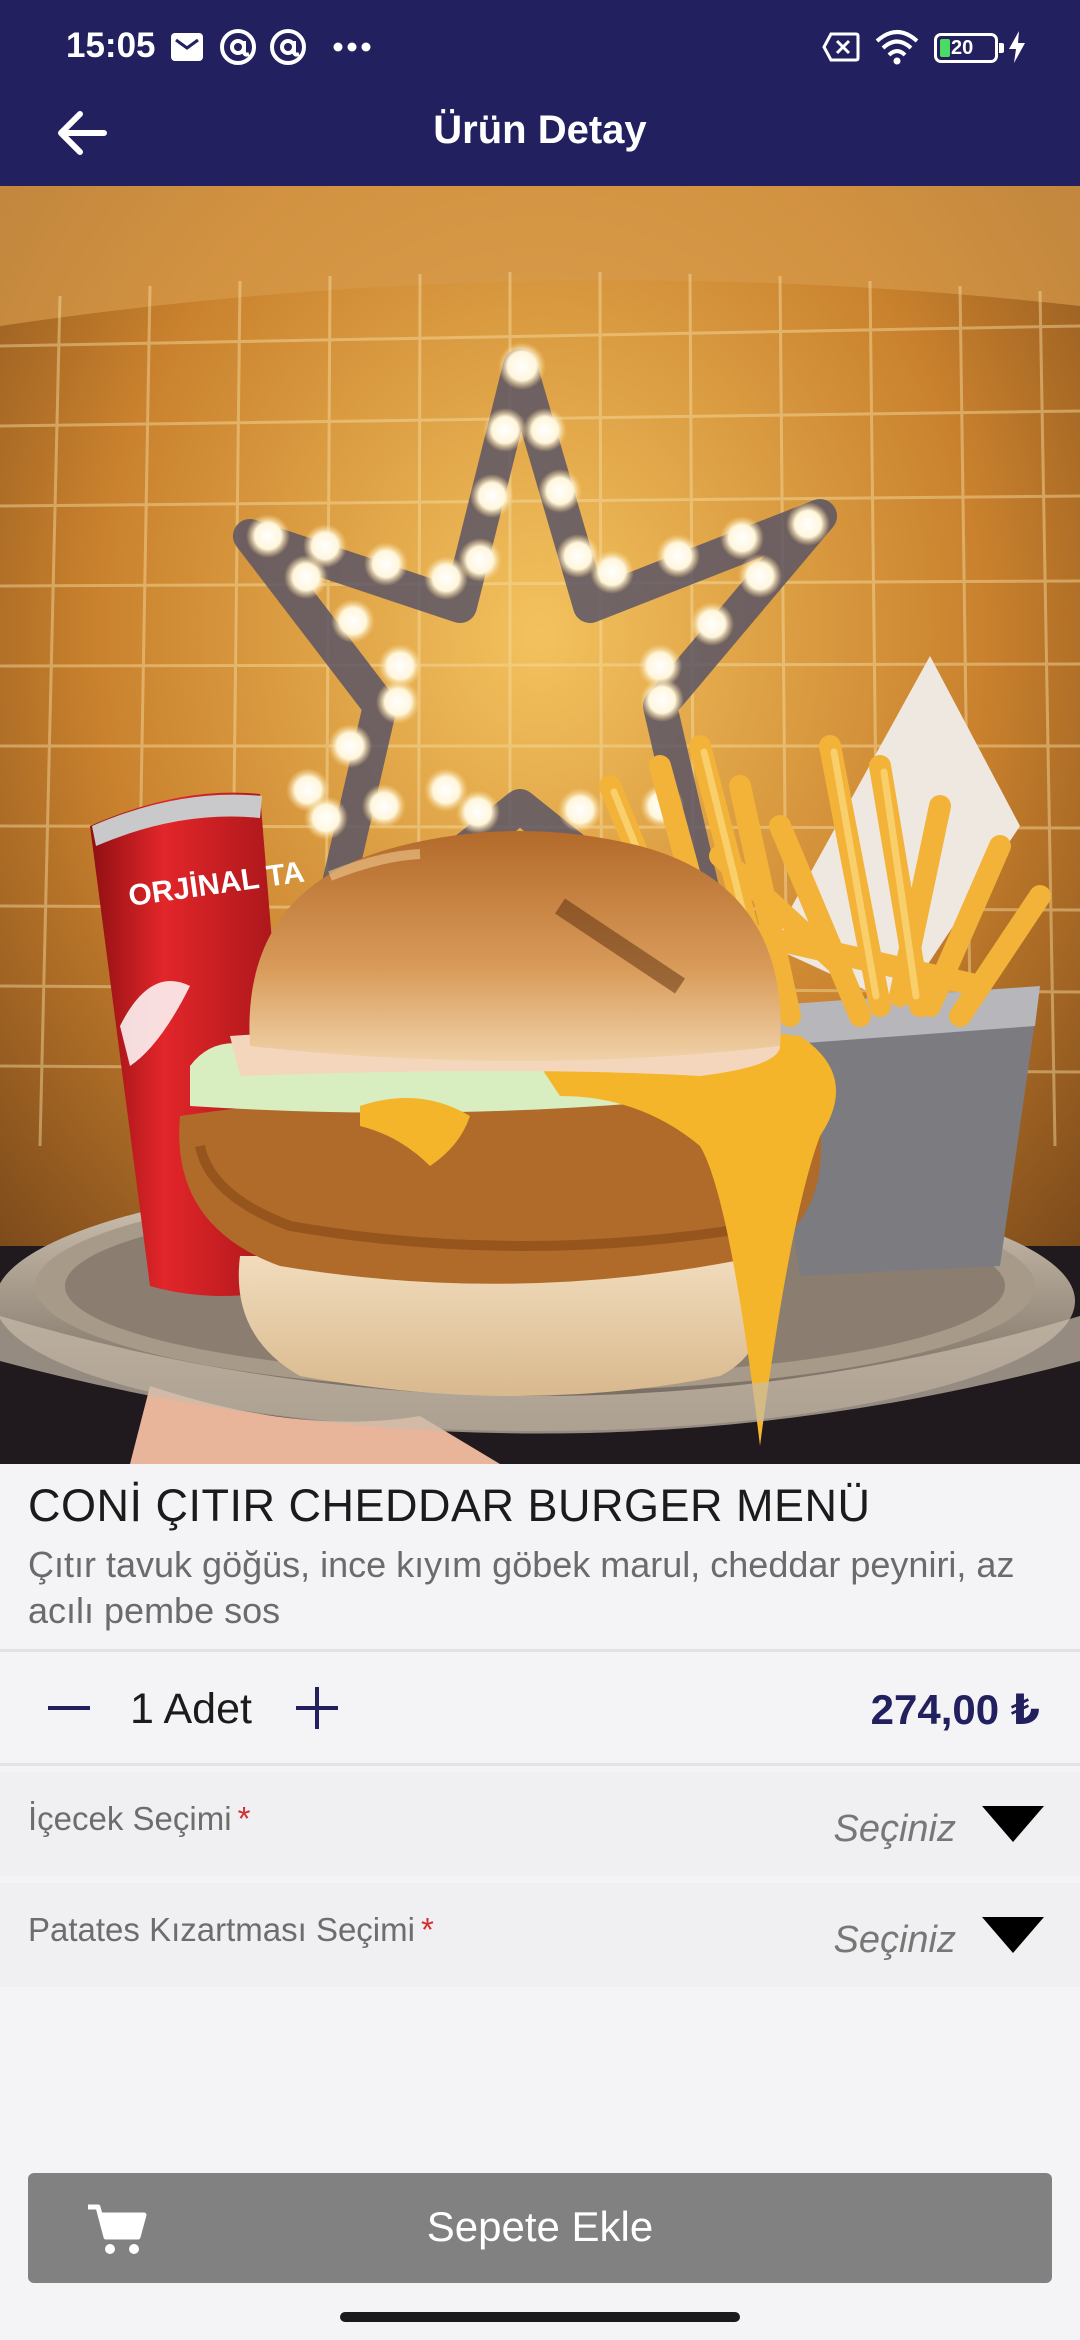 The height and width of the screenshot is (2340, 1080). Describe the element at coordinates (139, 1818) in the screenshot. I see `option-drink-label: İçecek Seçimi *` at that location.